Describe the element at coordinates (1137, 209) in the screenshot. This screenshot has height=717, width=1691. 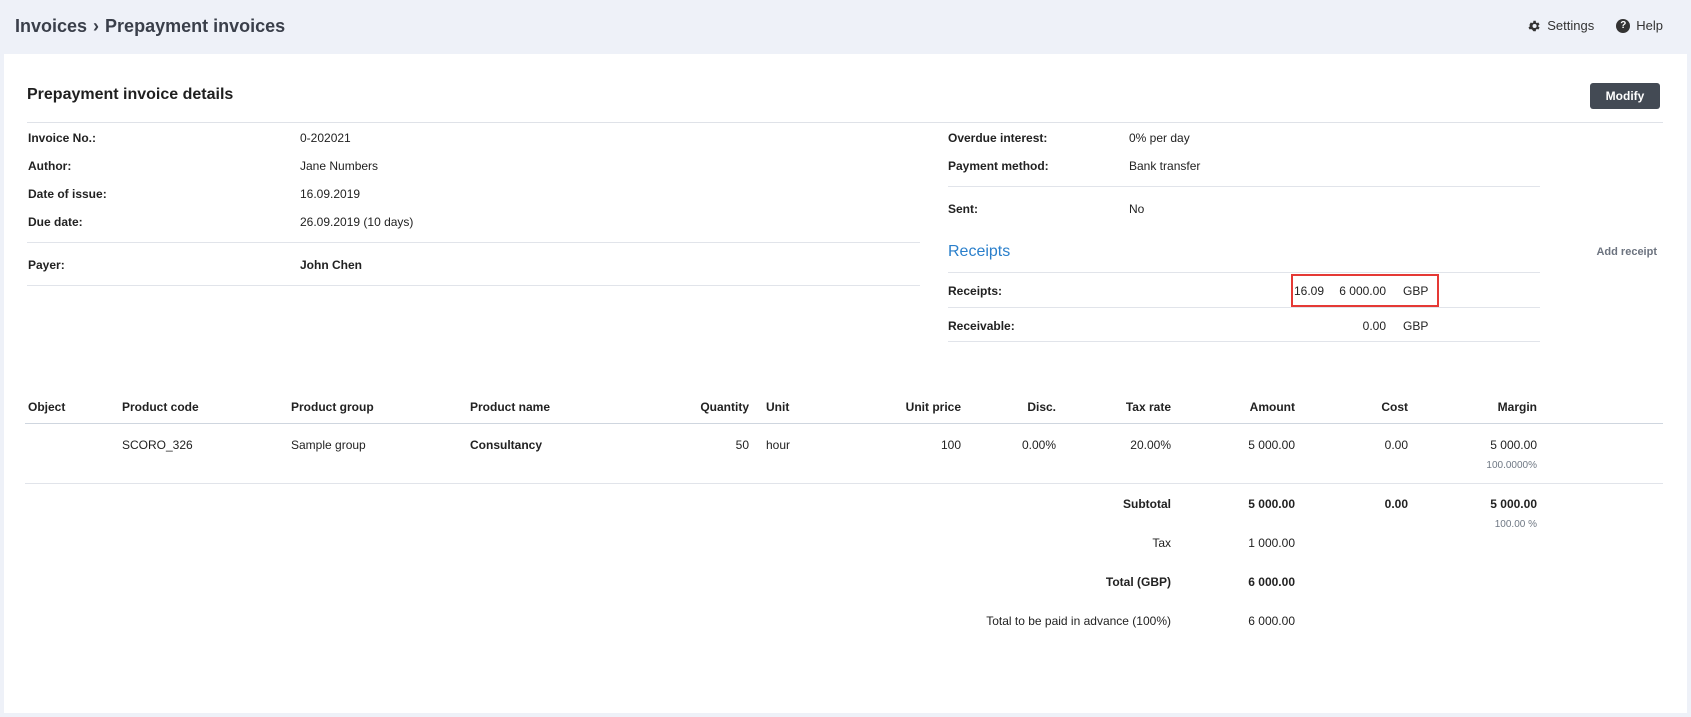
I see `sent-value: No` at that location.